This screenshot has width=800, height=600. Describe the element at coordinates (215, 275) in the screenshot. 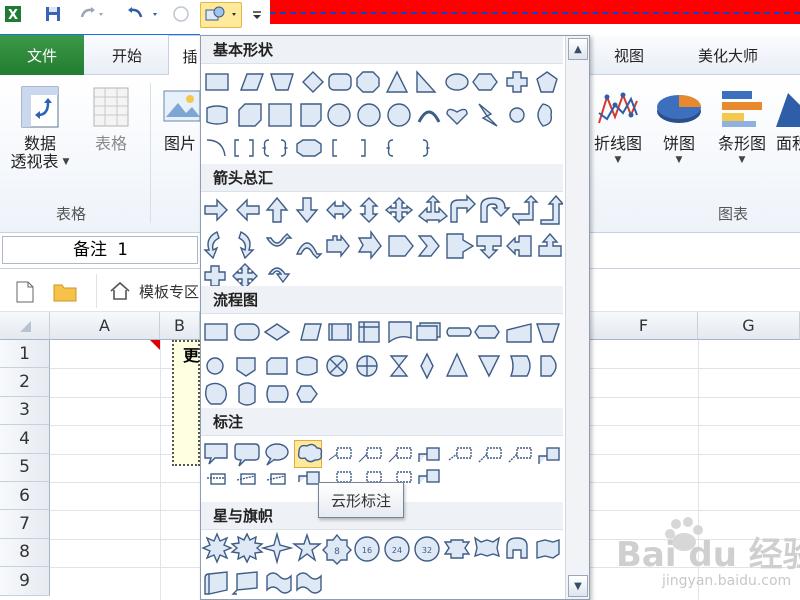

I see `left-right-arrow-callout-icon` at that location.